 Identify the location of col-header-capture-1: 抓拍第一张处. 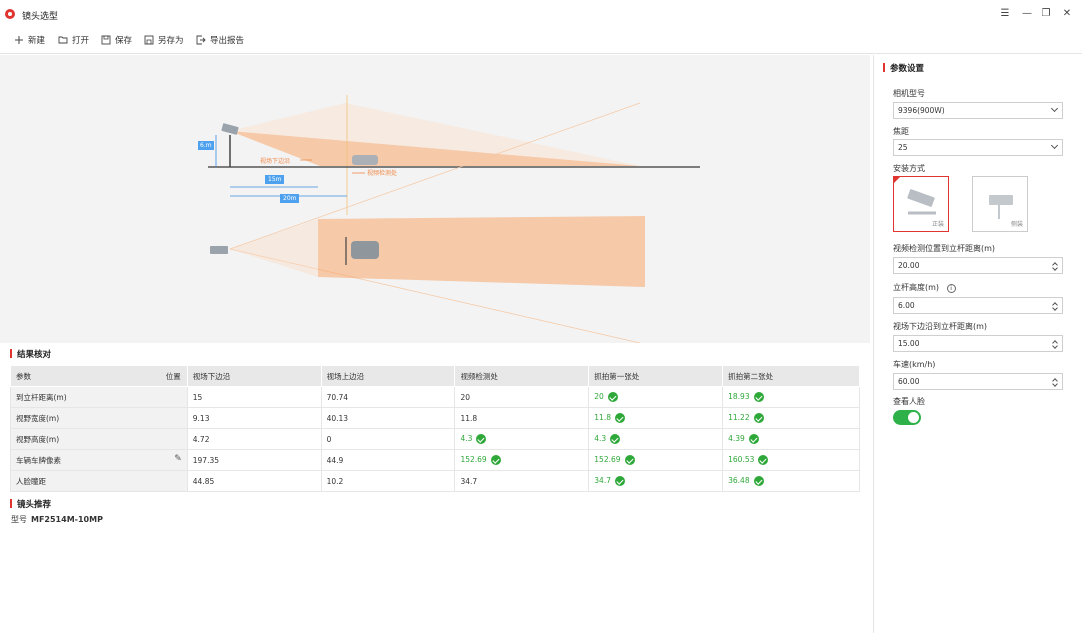
(656, 376).